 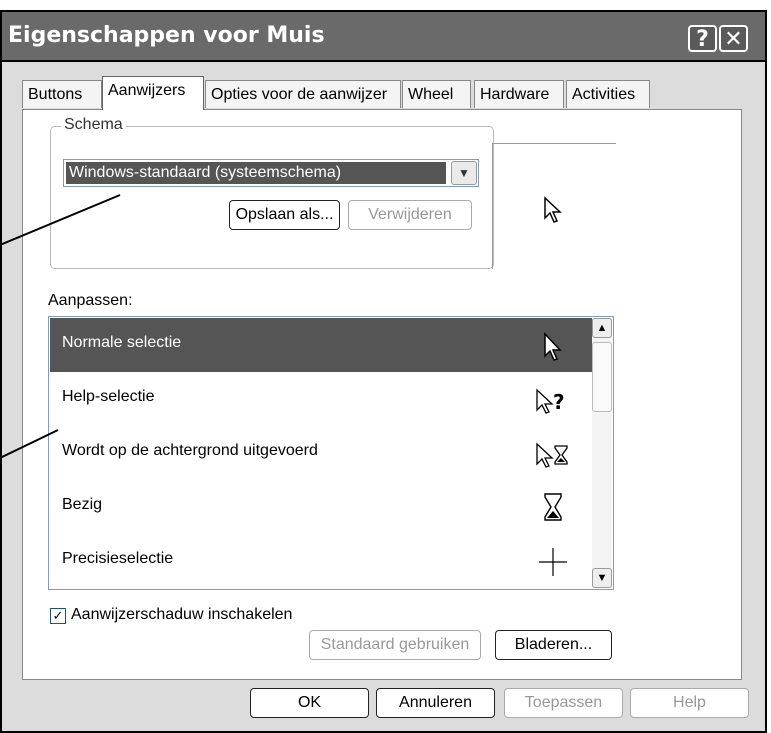 What do you see at coordinates (153, 93) in the screenshot?
I see `tab-aanwijzers: Aanwijzers` at bounding box center [153, 93].